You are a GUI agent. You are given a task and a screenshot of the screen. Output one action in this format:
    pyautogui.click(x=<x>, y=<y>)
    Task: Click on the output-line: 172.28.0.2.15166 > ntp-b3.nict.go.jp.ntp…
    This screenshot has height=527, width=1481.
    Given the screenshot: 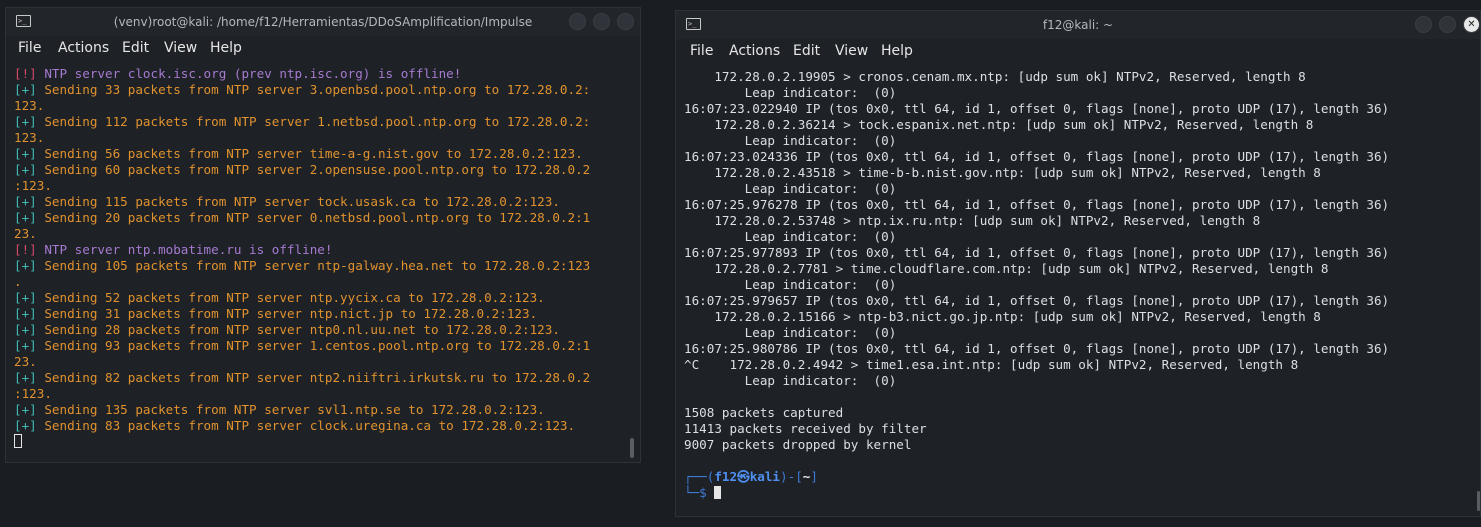 What is the action you would take?
    pyautogui.click(x=1002, y=316)
    